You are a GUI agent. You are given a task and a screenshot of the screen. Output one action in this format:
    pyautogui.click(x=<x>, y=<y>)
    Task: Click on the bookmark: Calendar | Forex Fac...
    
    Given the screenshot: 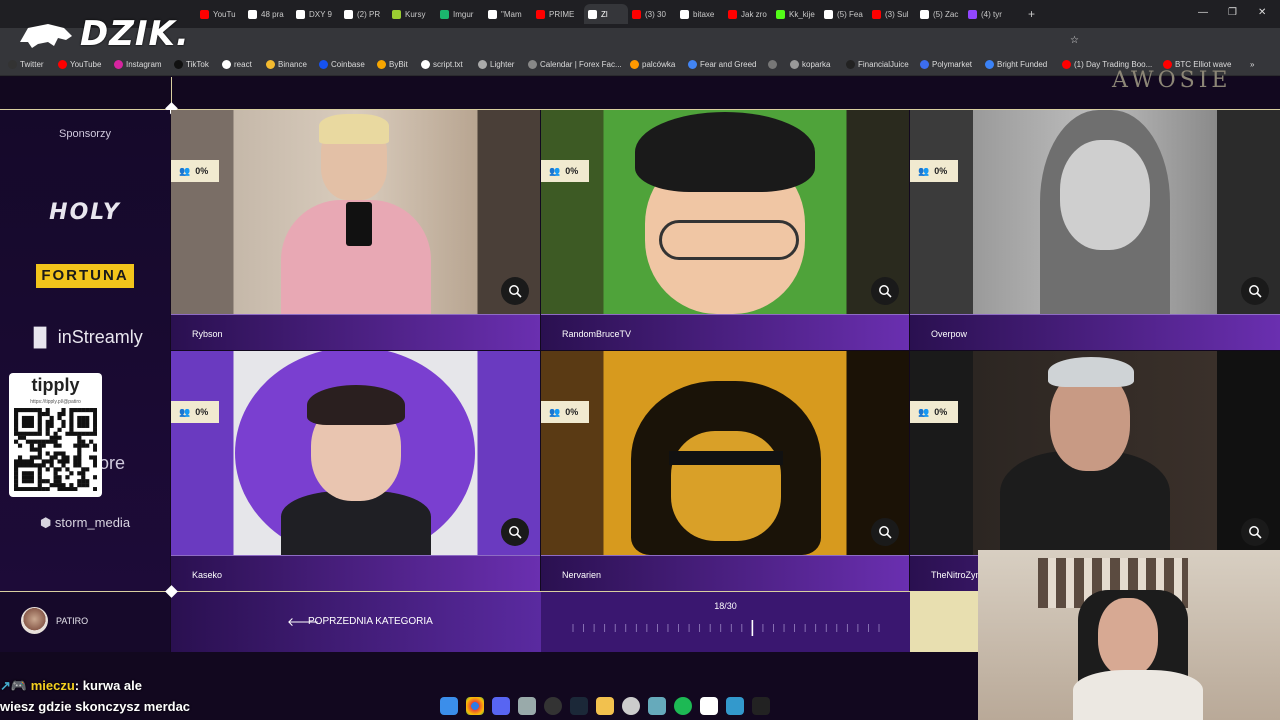 What is the action you would take?
    pyautogui.click(x=575, y=64)
    